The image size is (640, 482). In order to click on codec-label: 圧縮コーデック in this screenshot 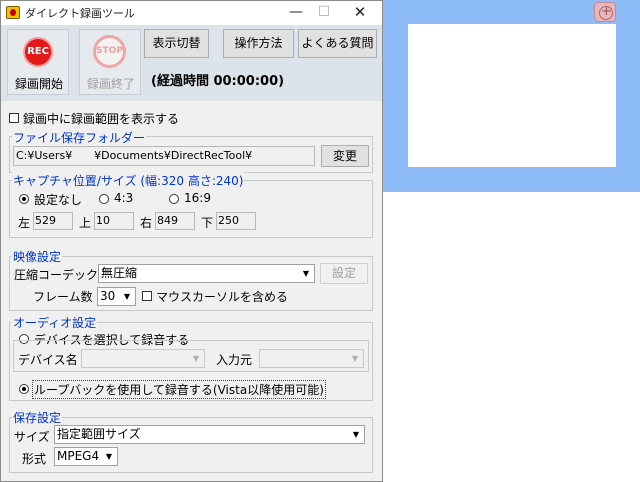, I will do `click(56, 275)`.